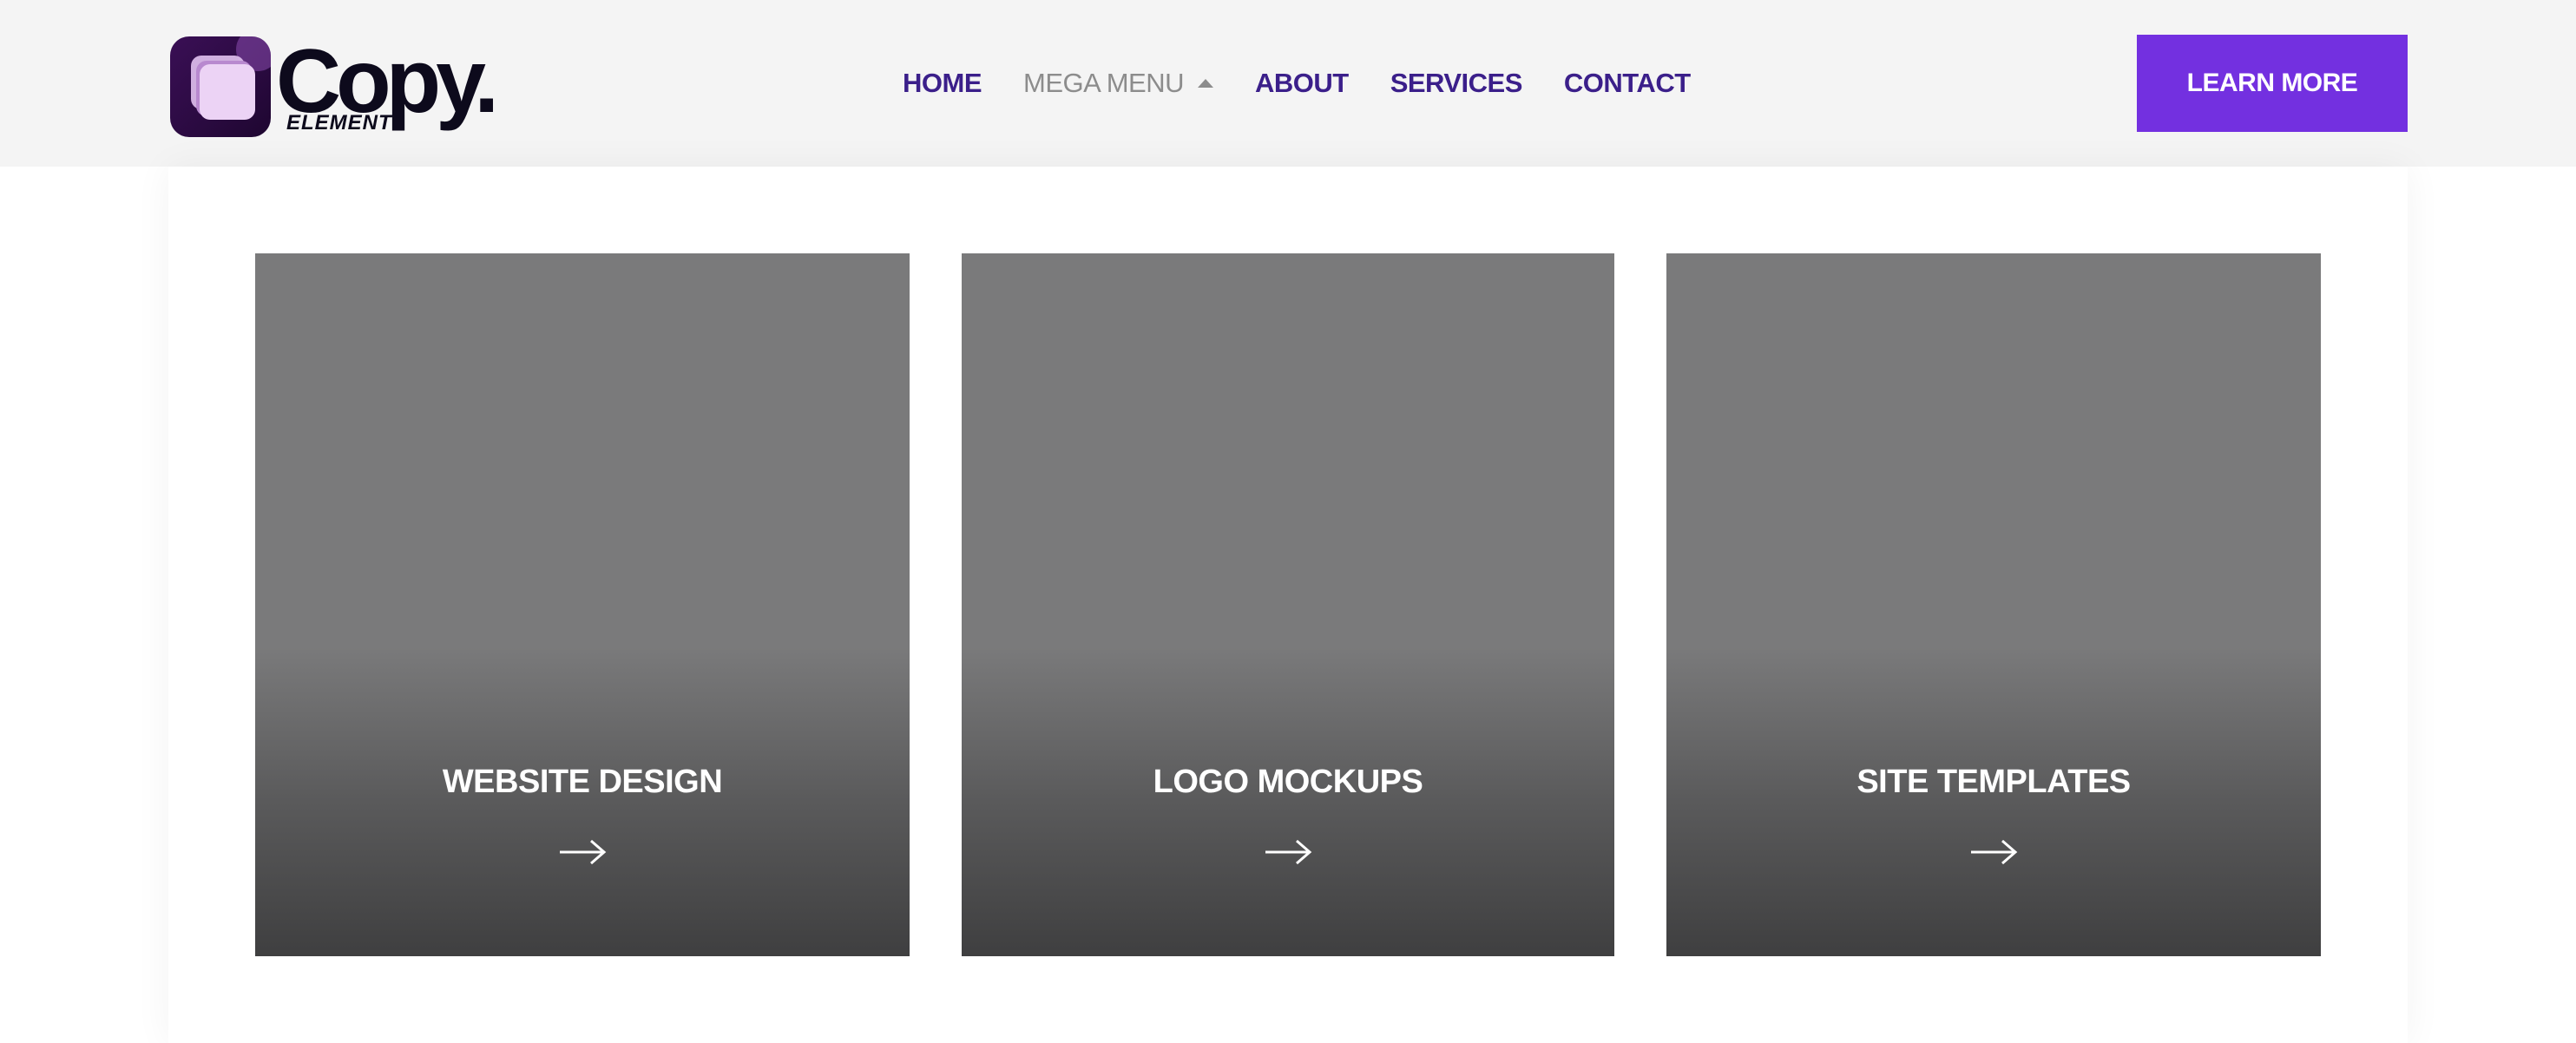  I want to click on card-title: WEBSITE DESIGN, so click(582, 782).